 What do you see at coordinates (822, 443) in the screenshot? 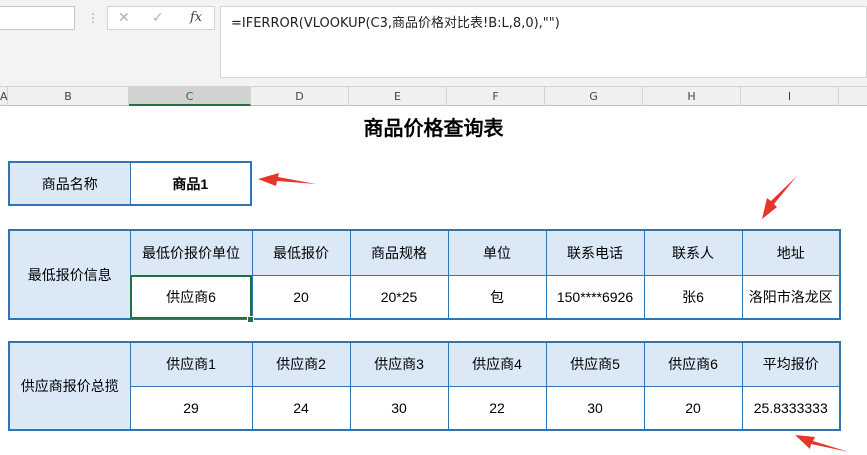
I see `arrow-average-icon` at bounding box center [822, 443].